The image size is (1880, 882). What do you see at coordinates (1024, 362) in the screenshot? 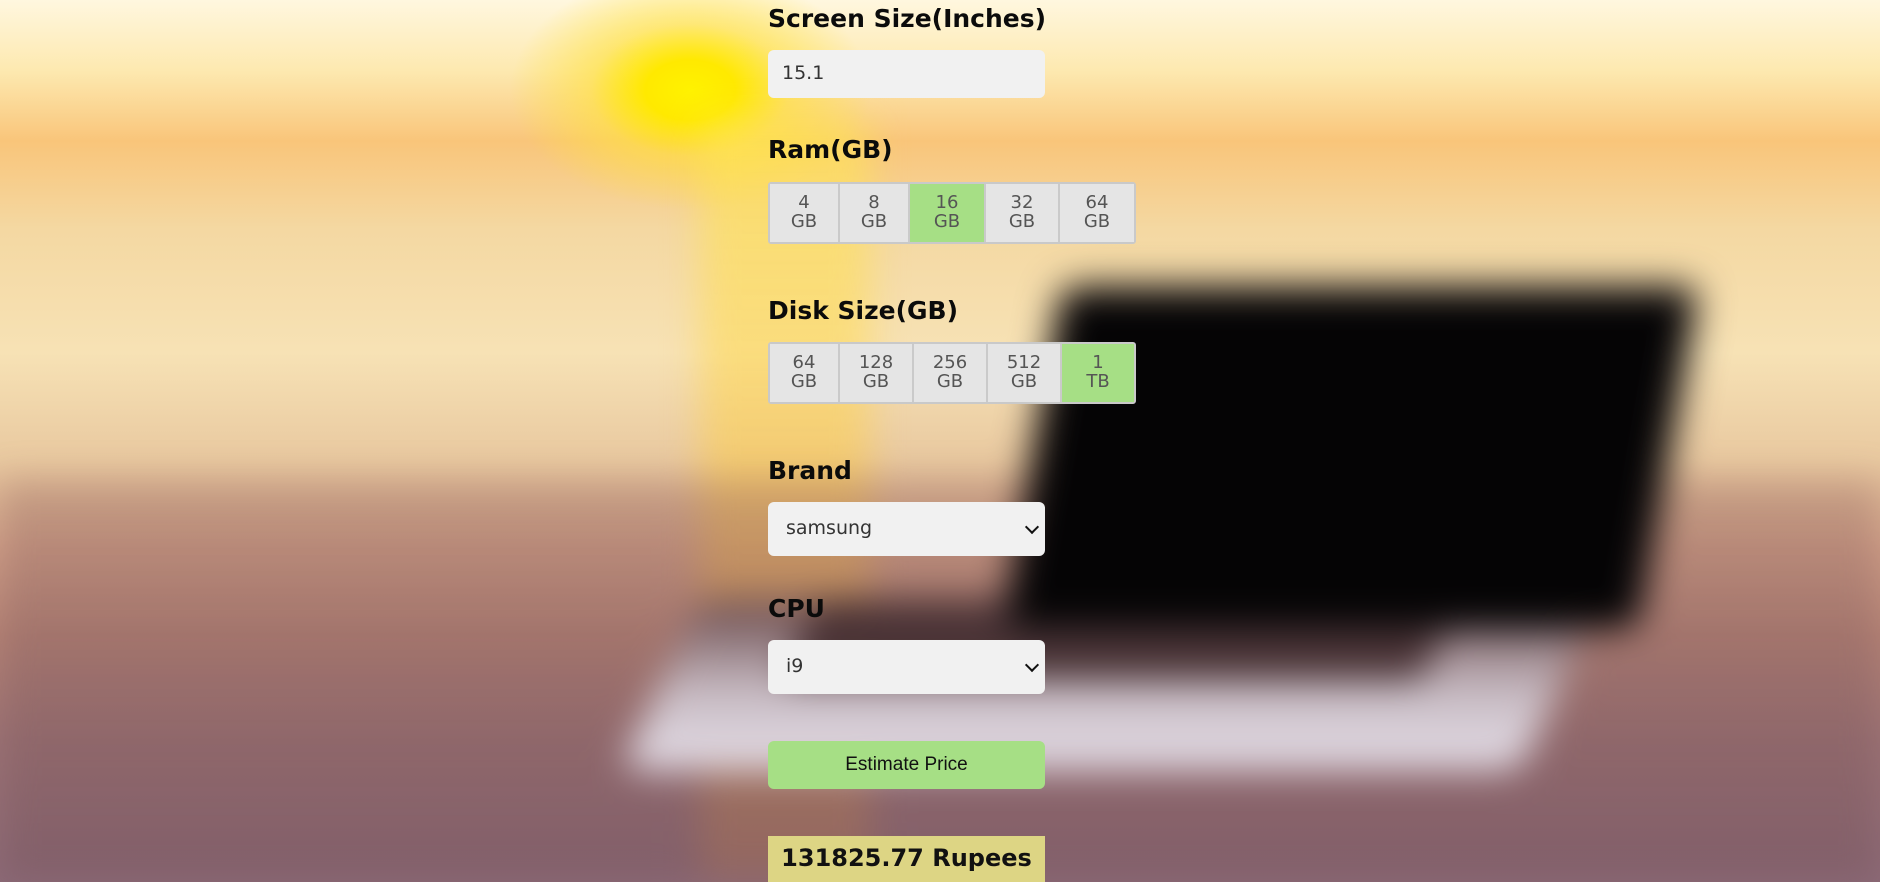
I see `disk-option-number: 512` at bounding box center [1024, 362].